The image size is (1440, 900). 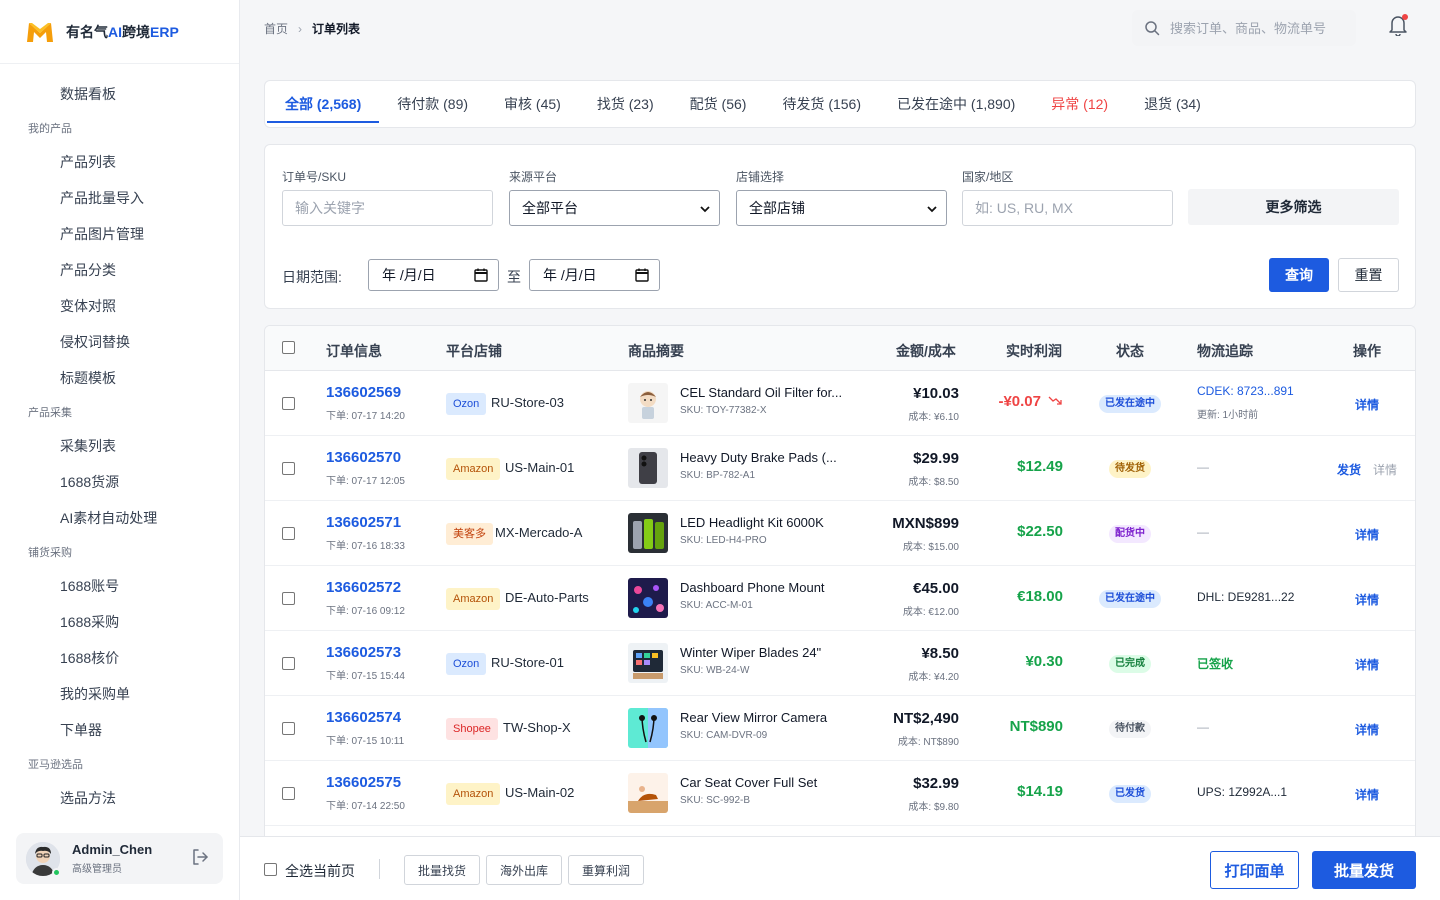 What do you see at coordinates (748, 782) in the screenshot?
I see `product-name: Car Seat Cover Full Set` at bounding box center [748, 782].